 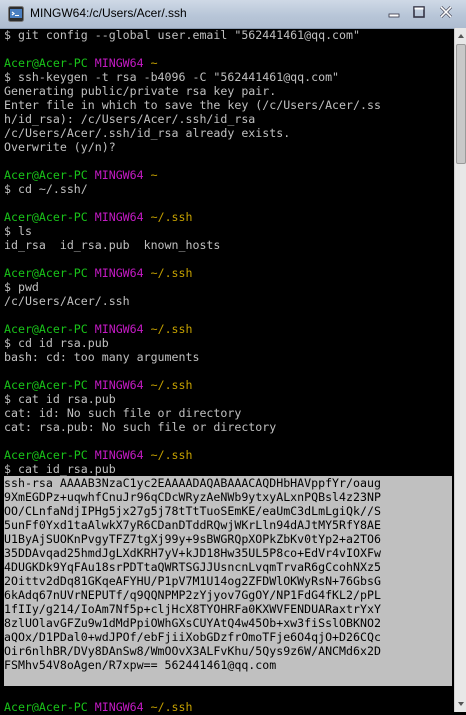 I want to click on output-line: bash: cd: too many arguments, so click(x=102, y=357).